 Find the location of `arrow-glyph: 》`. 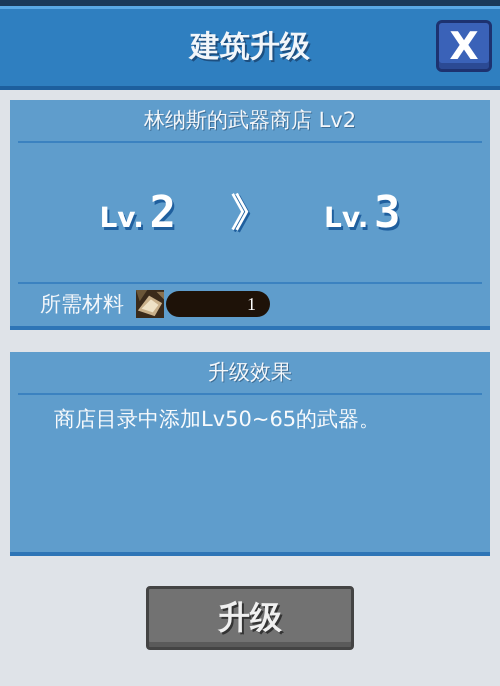

arrow-glyph: 》 is located at coordinates (250, 213).